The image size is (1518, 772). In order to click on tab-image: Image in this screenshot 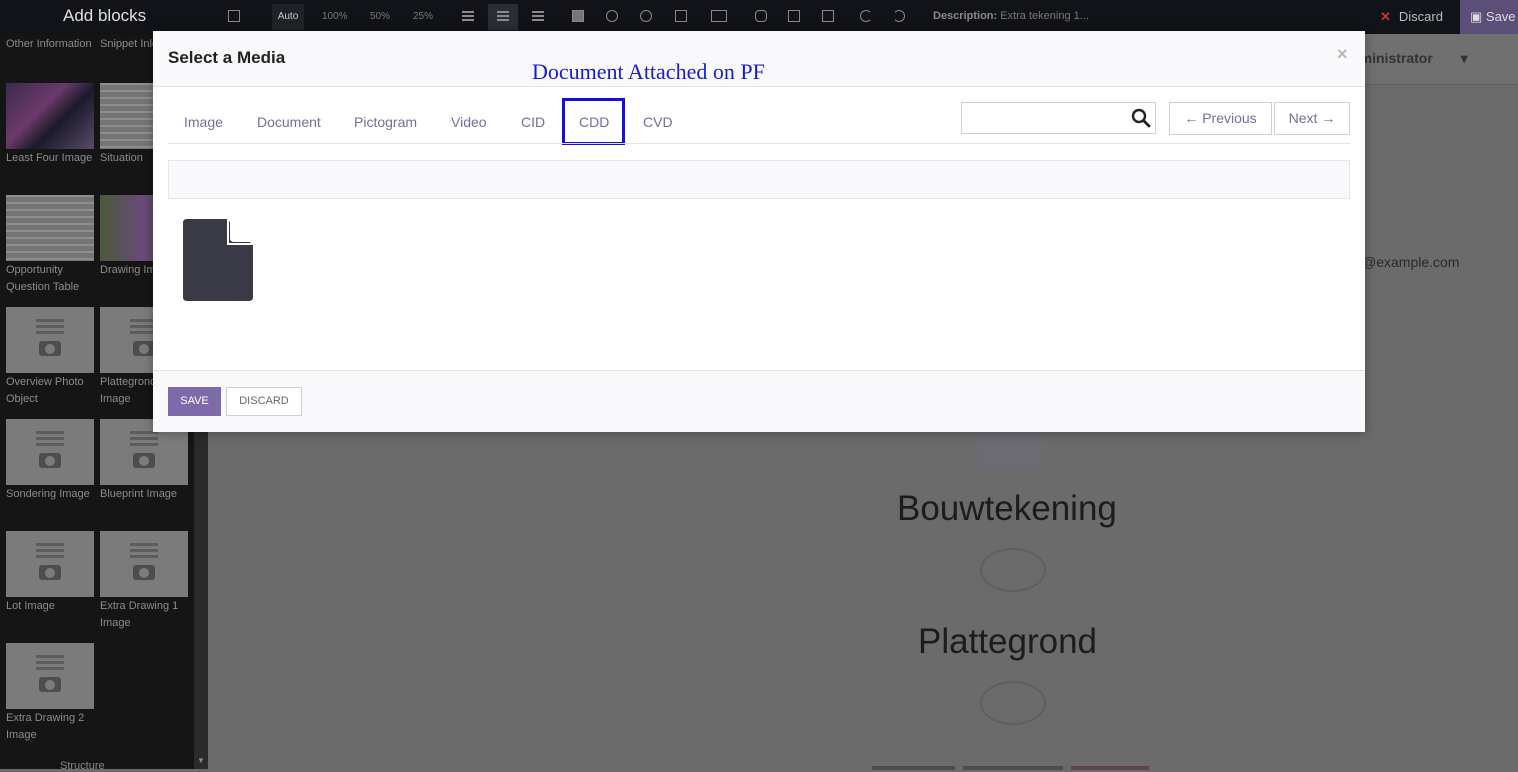, I will do `click(203, 122)`.